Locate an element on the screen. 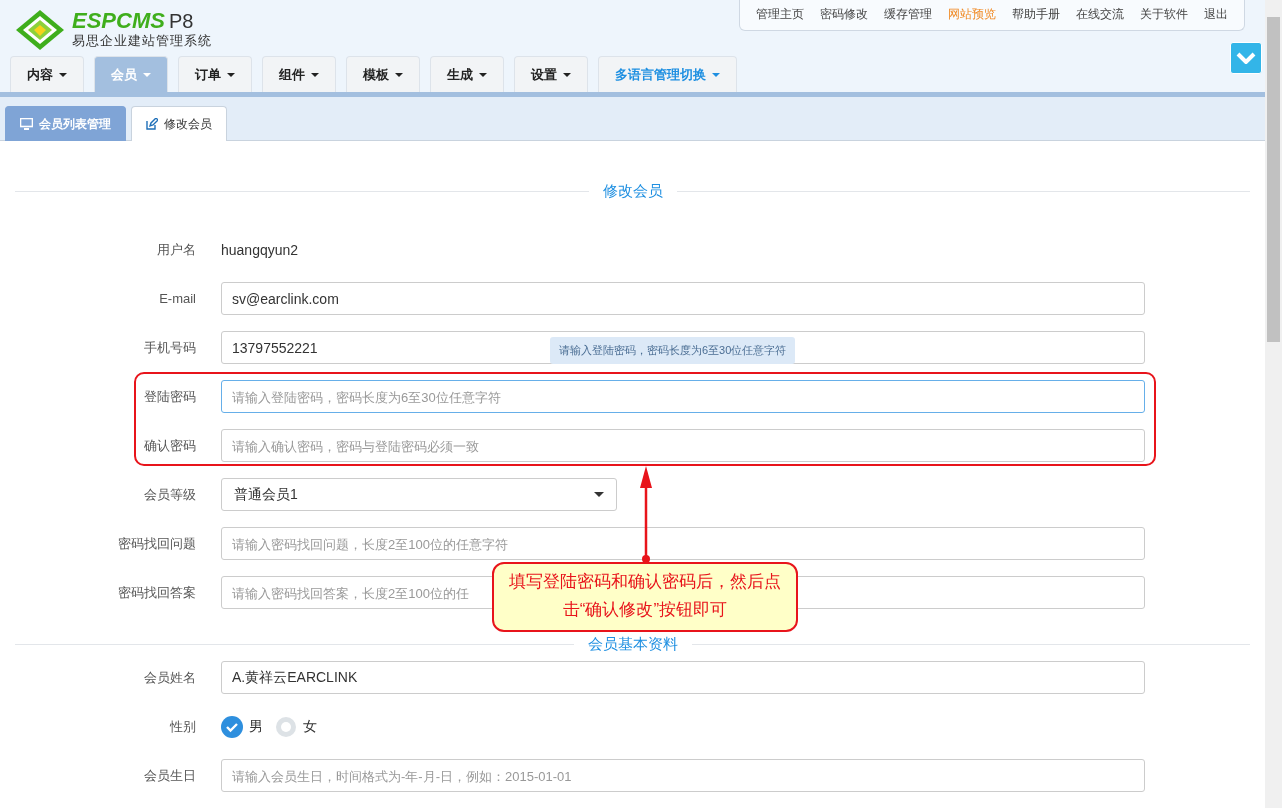 The width and height of the screenshot is (1282, 808). checked-radio-icon is located at coordinates (232, 726).